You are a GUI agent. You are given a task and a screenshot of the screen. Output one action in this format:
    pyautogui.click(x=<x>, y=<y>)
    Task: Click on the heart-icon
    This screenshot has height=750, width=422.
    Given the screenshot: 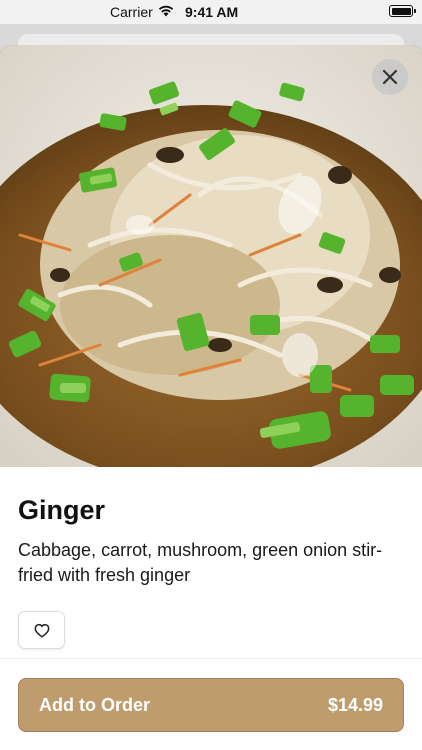 What is the action you would take?
    pyautogui.click(x=41, y=630)
    